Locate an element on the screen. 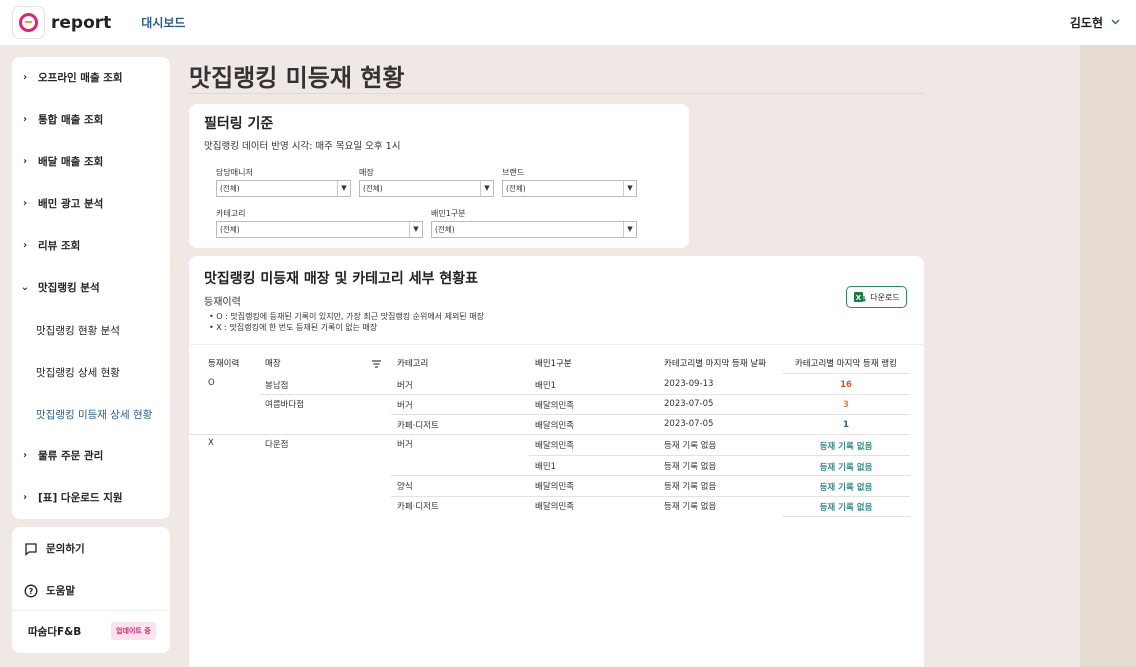 Image resolution: width=1136 pixels, height=667 pixels. chevron-down-icon is located at coordinates (1115, 22).